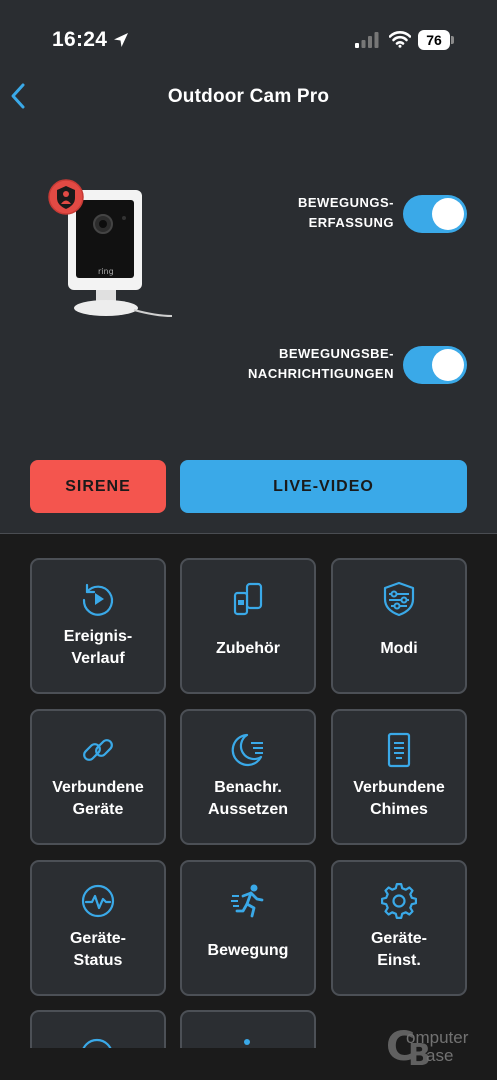 Image resolution: width=497 pixels, height=1080 pixels. I want to click on tile-label: Ereignis- Verlauf, so click(98, 647).